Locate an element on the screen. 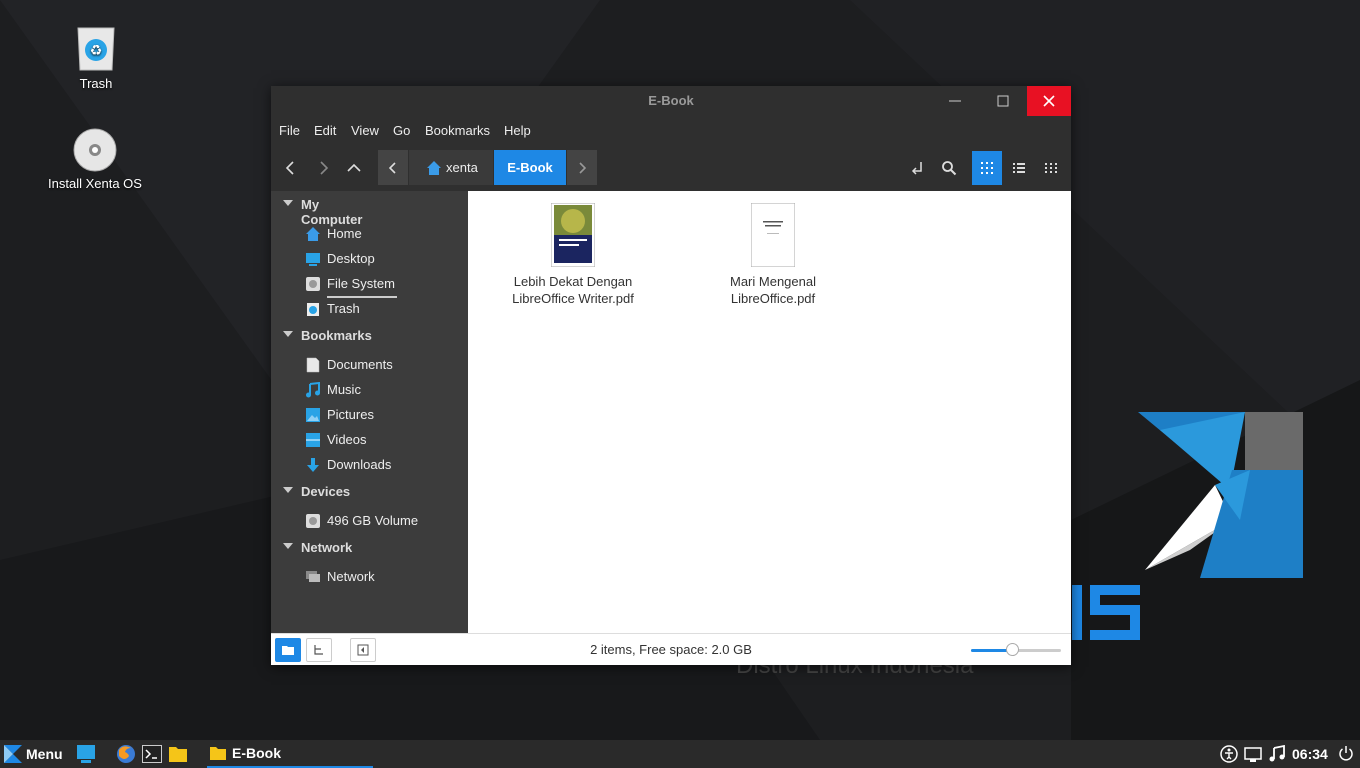  toolbar: xenta E-Book is located at coordinates (671, 167).